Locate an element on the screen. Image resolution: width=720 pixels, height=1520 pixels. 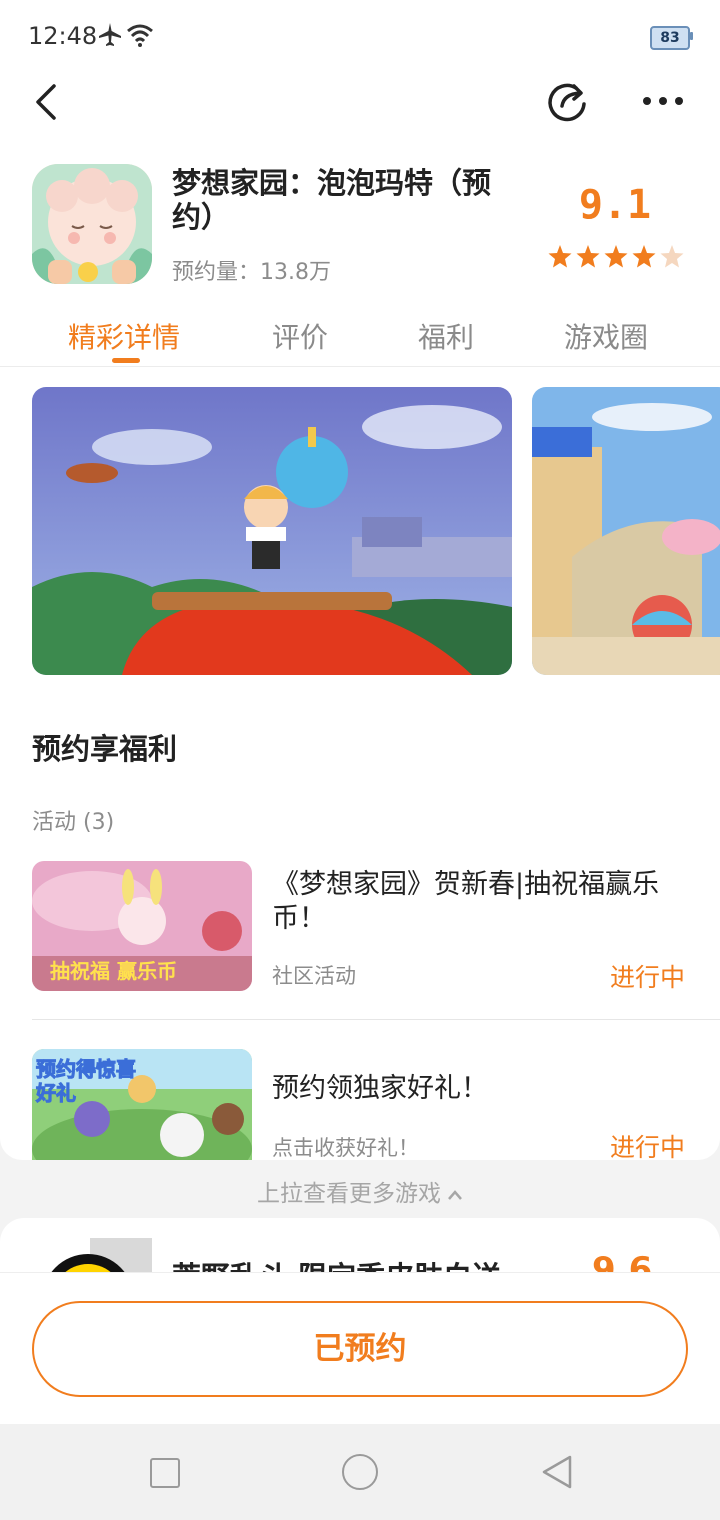
system-nav-bar is located at coordinates (360, 1472).